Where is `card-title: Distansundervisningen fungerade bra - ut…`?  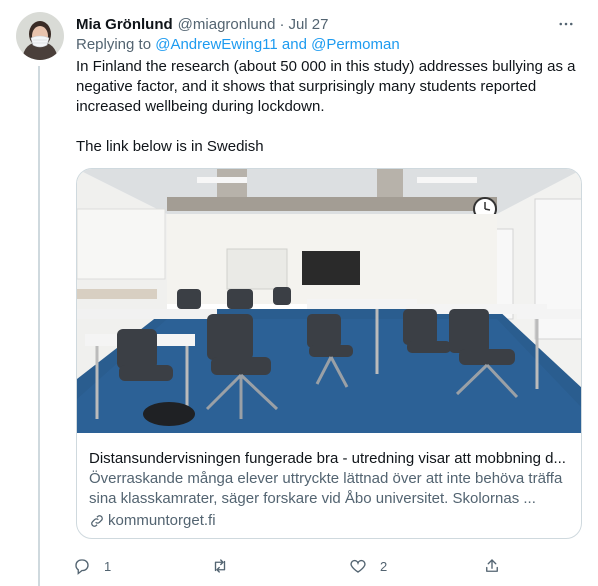 card-title: Distansundervisningen fungerade bra - ut… is located at coordinates (330, 459).